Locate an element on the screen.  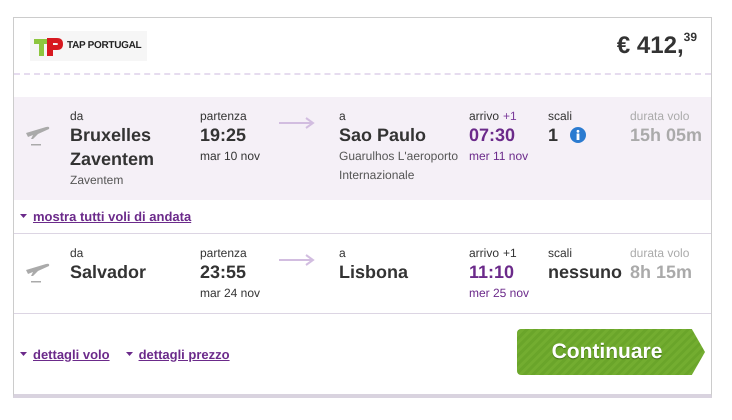
departure-city: Salvador is located at coordinates (108, 272).